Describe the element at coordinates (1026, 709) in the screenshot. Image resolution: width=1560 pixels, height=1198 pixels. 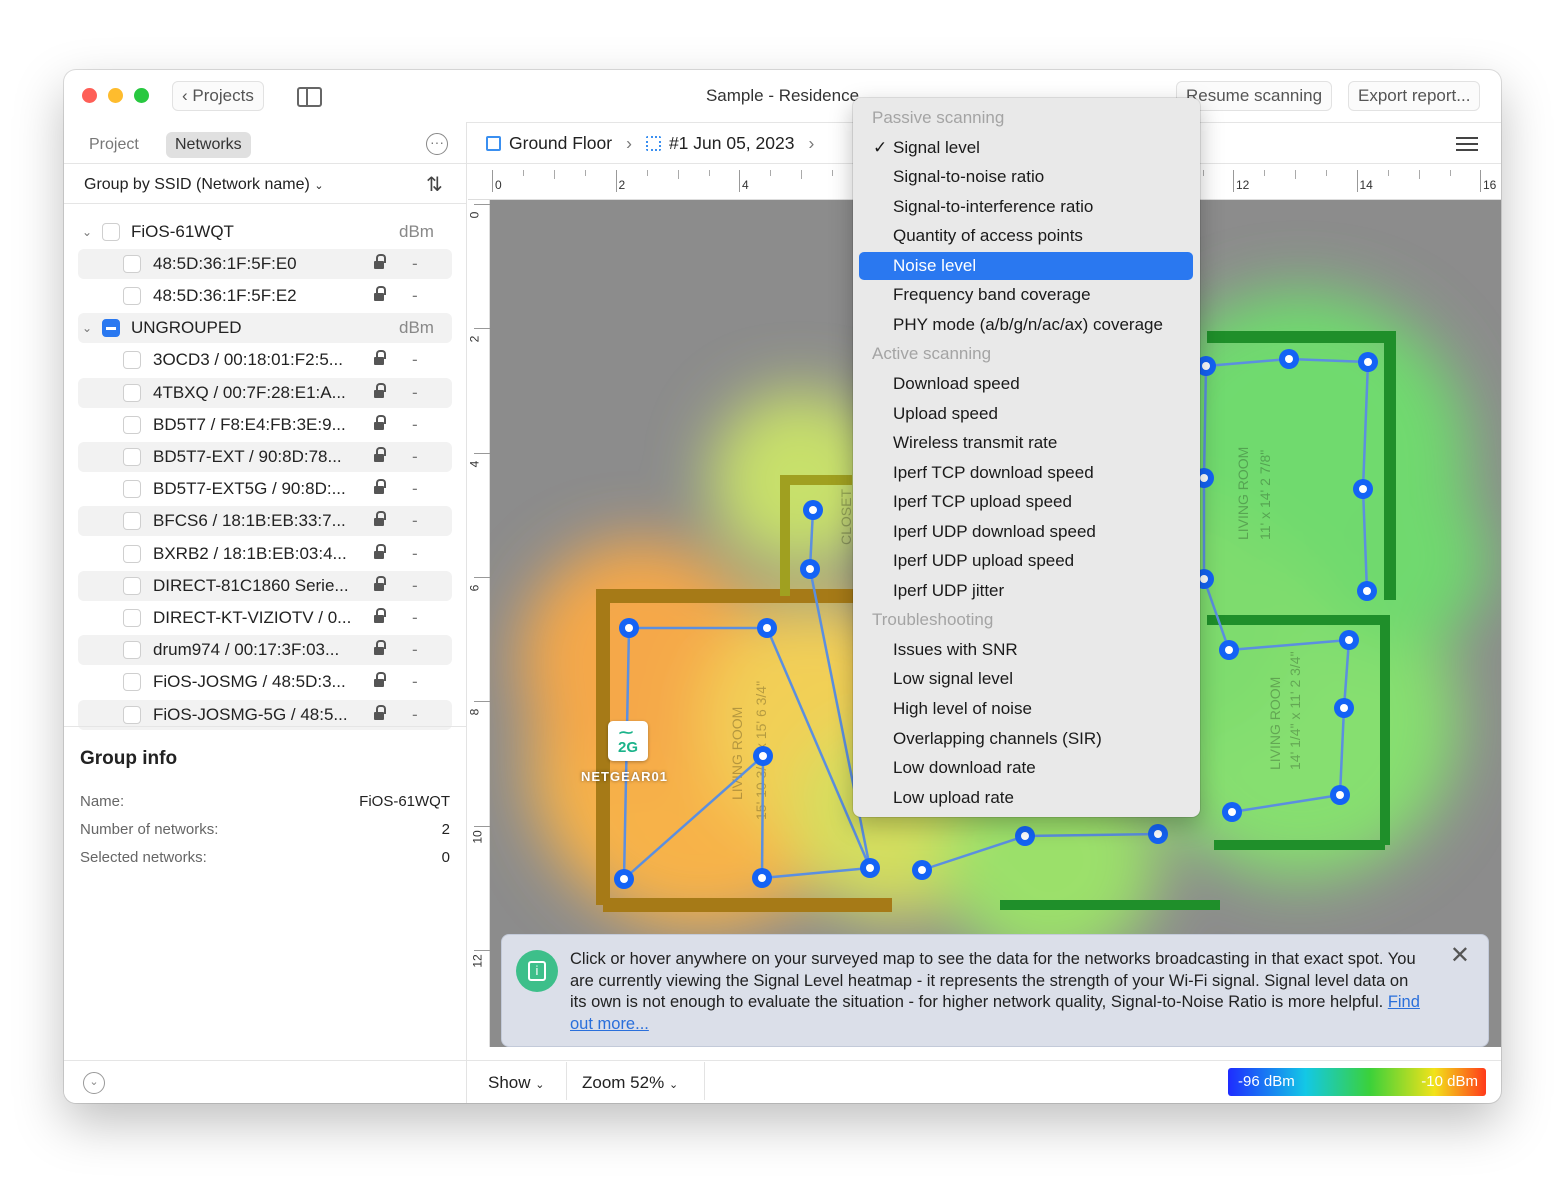
I see `menu-item: High level of noise` at that location.